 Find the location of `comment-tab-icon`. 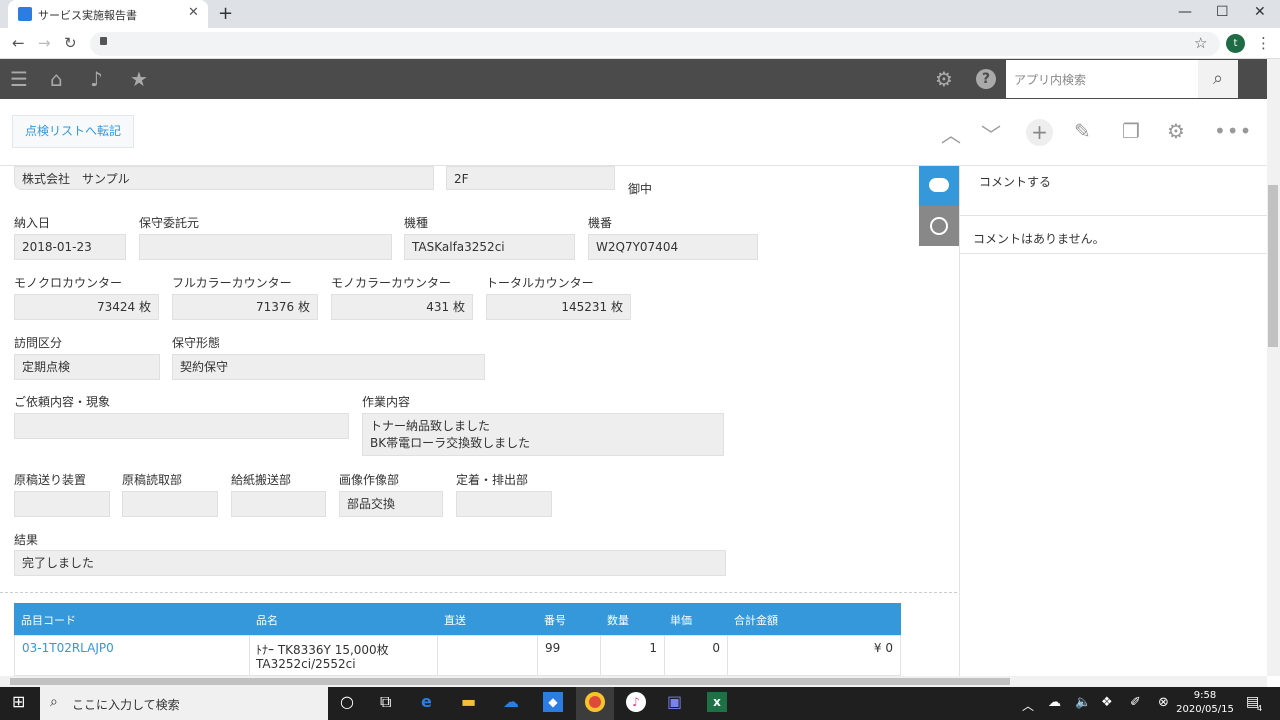

comment-tab-icon is located at coordinates (939, 186).